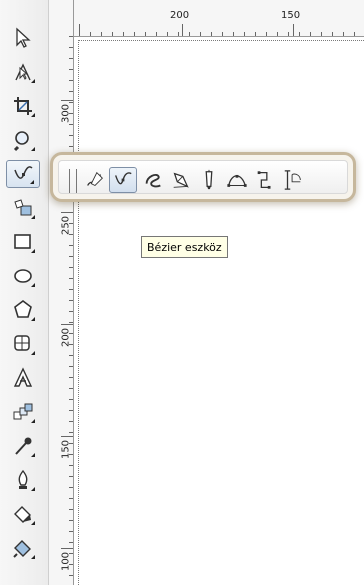  What do you see at coordinates (23, 140) in the screenshot?
I see `zoom-tool-button` at bounding box center [23, 140].